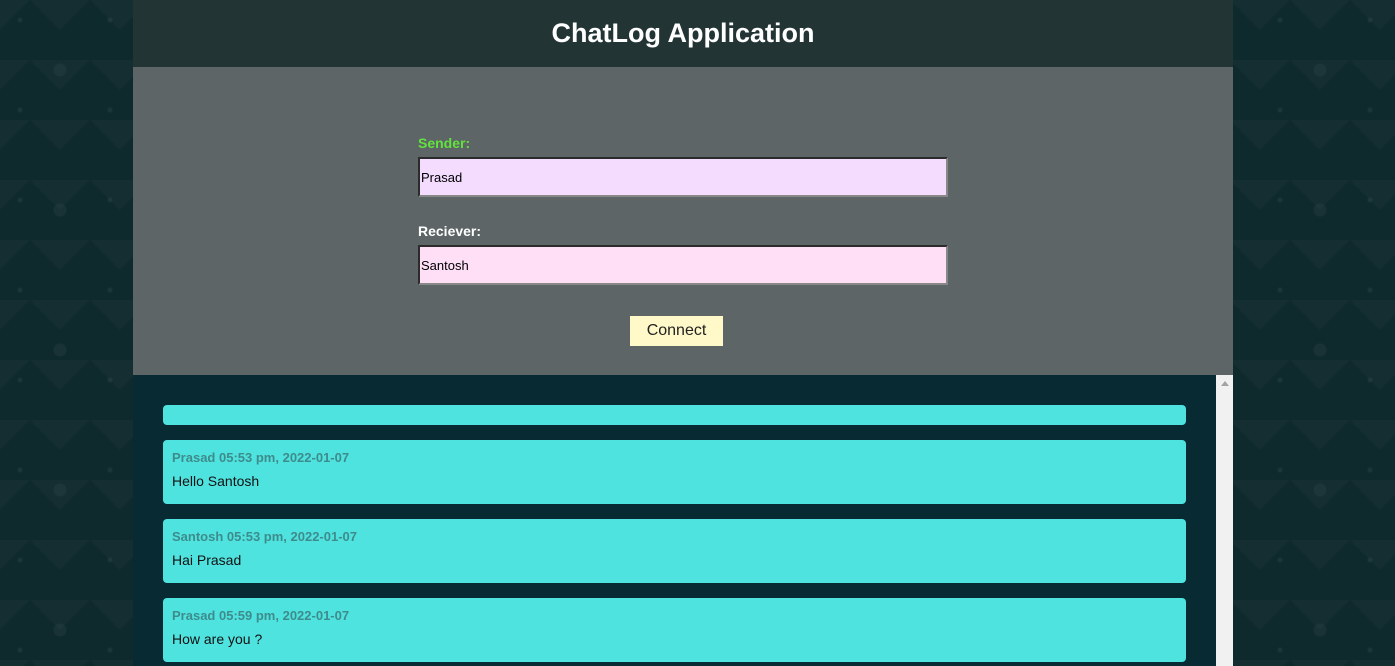  Describe the element at coordinates (683, 265) in the screenshot. I see `receiver-input` at that location.